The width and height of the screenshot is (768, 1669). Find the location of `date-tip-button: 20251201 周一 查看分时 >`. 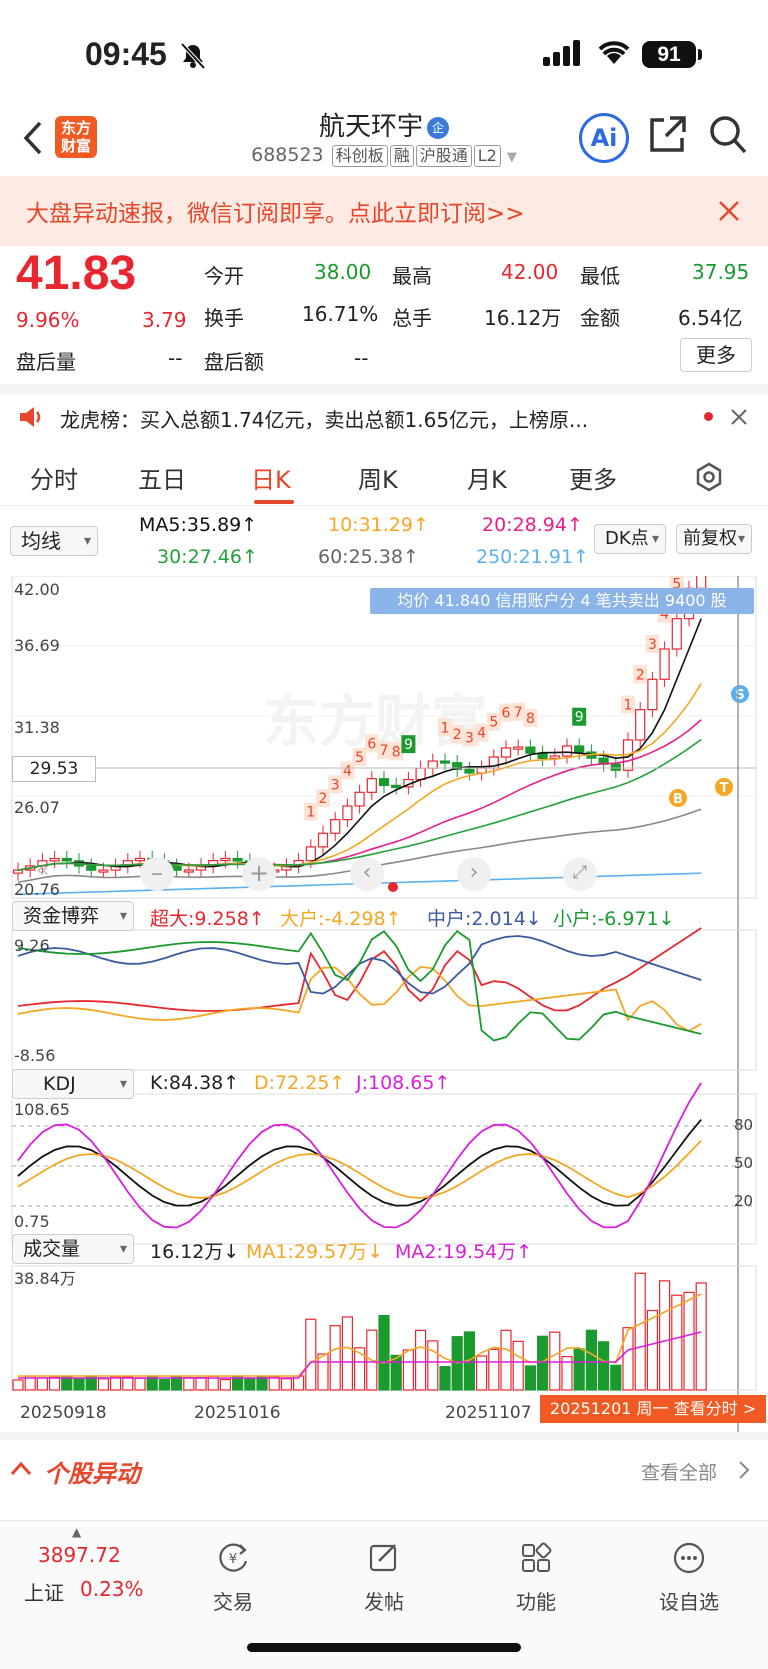

date-tip-button: 20251201 周一 查看分时 > is located at coordinates (653, 1409).